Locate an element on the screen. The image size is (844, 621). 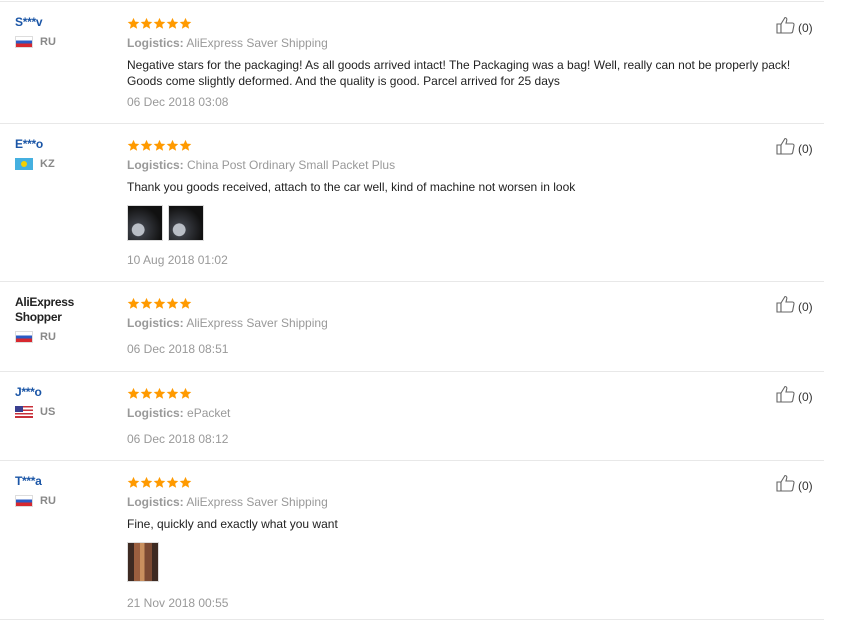
review-text: Fine, quickly and exactly what you want is located at coordinates (232, 524).